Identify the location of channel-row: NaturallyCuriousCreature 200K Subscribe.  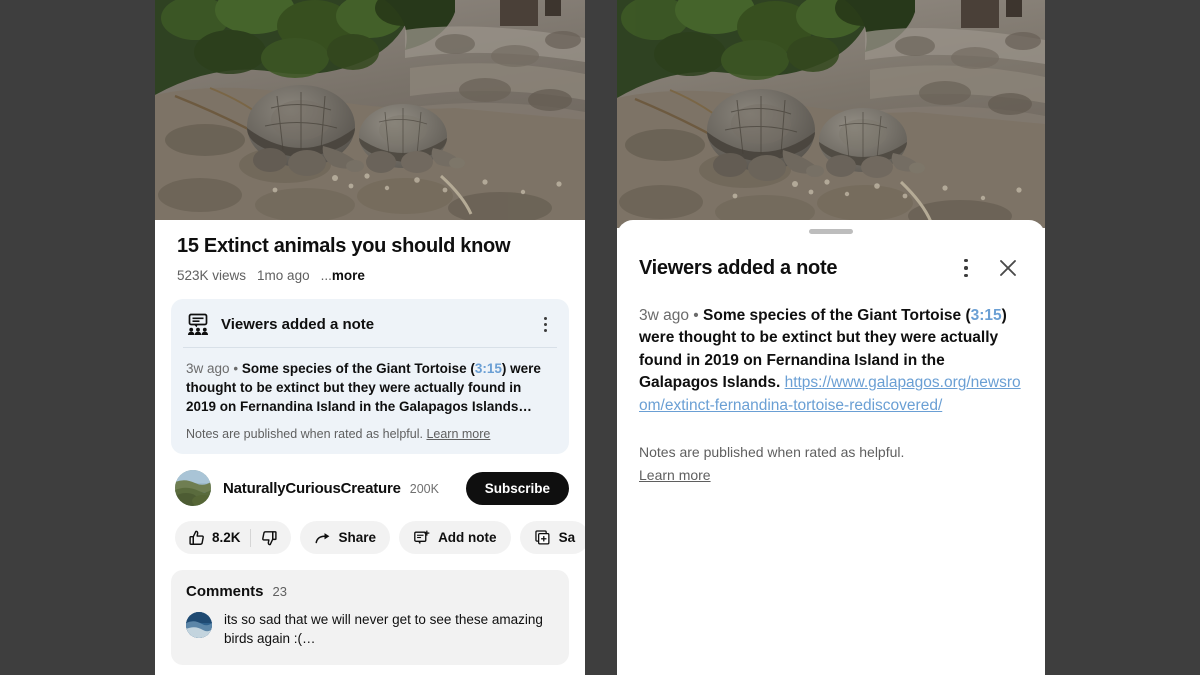
(370, 480).